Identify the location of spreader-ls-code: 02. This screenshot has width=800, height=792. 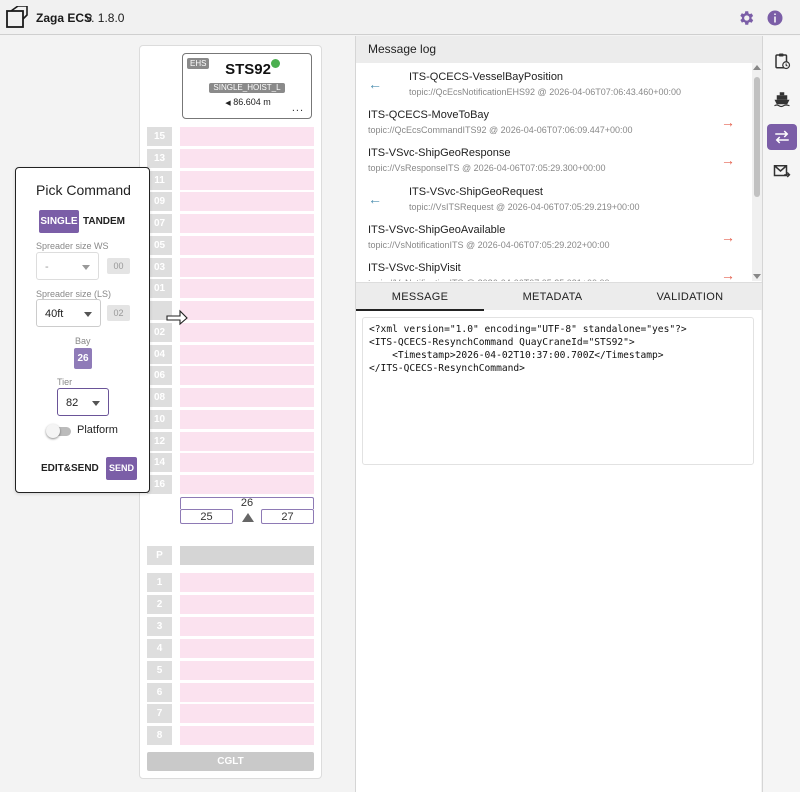
(118, 313).